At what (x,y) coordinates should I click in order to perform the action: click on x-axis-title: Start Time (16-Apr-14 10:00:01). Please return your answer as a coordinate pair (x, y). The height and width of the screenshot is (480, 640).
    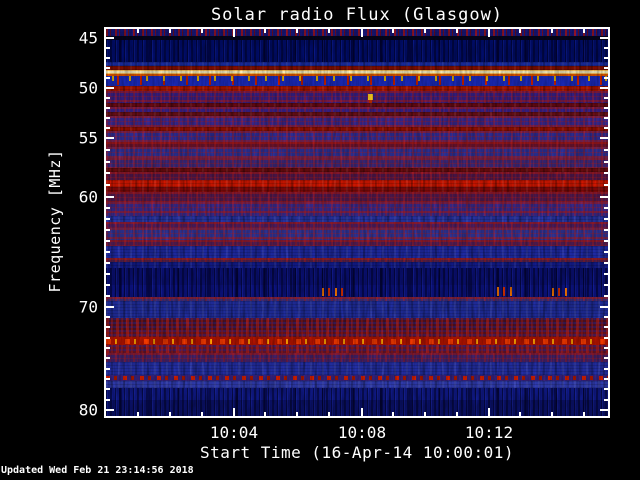
    Looking at the image, I should click on (357, 452).